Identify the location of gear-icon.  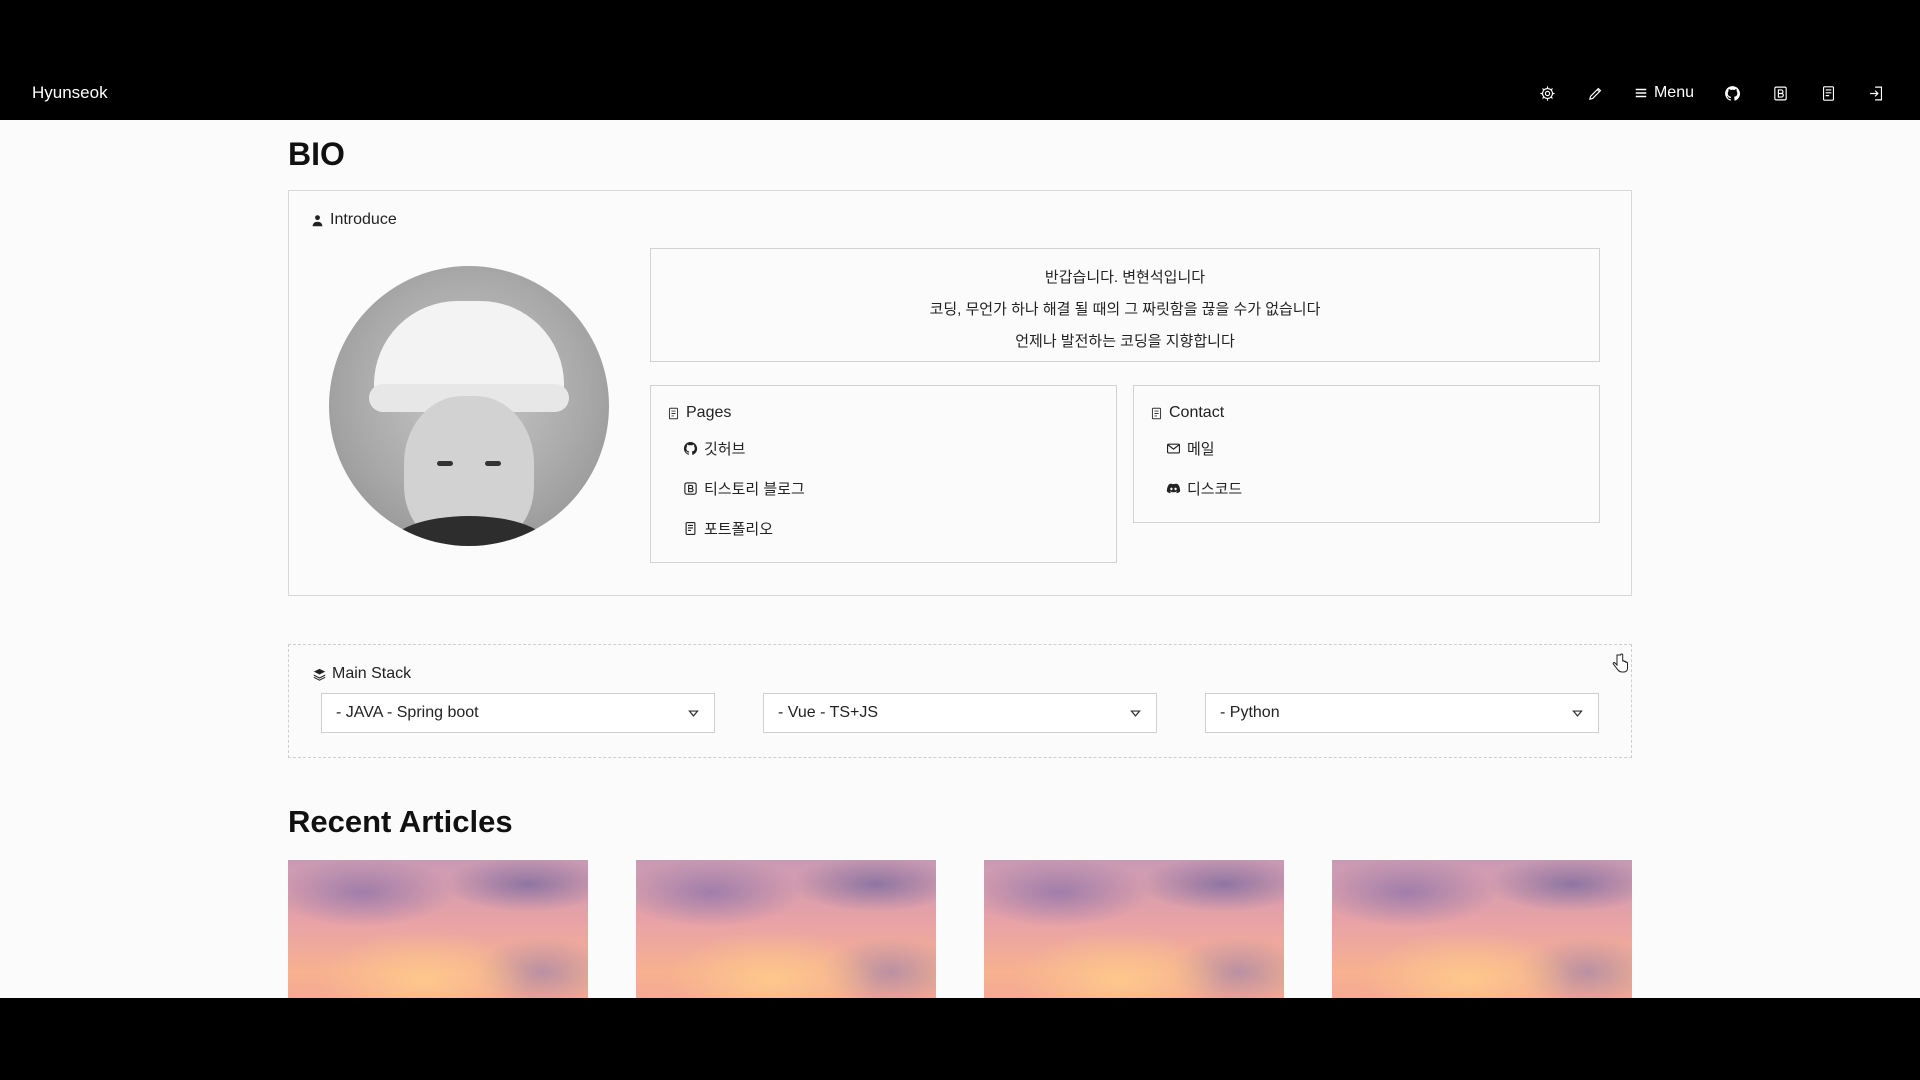
(1548, 93).